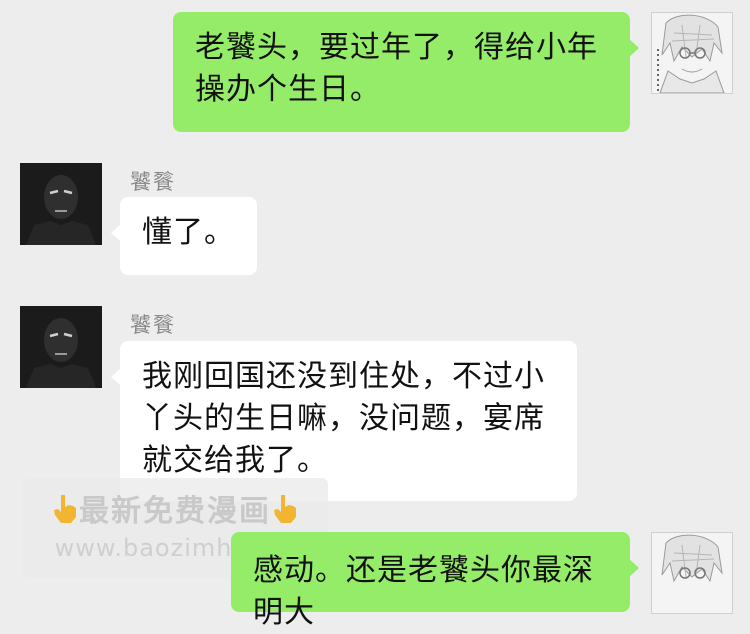 The width and height of the screenshot is (750, 634). What do you see at coordinates (406, 72) in the screenshot?
I see `message-bubble-self: 老饕头，要过年了，得给小年 操办个生日。` at bounding box center [406, 72].